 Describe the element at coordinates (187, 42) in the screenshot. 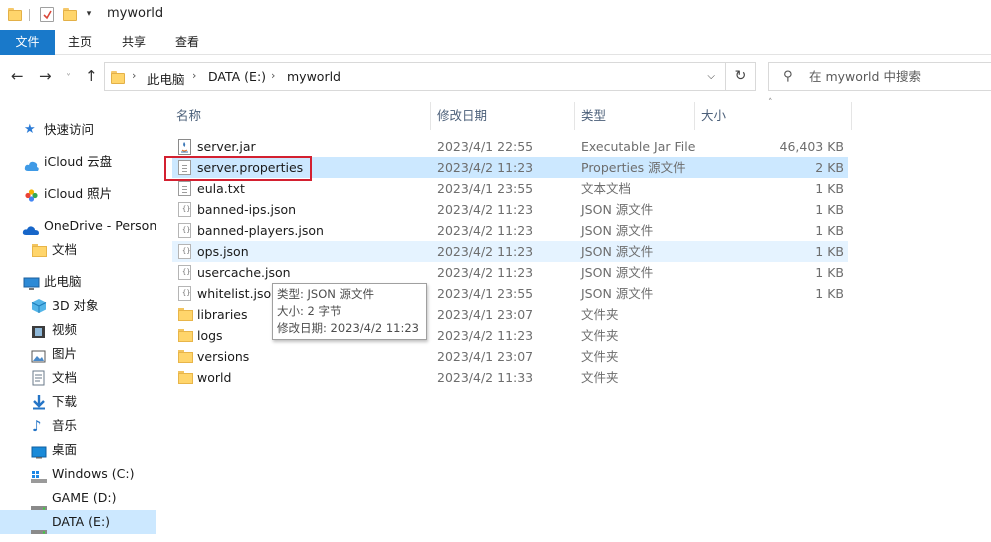

I see `tab-view: 查看` at that location.